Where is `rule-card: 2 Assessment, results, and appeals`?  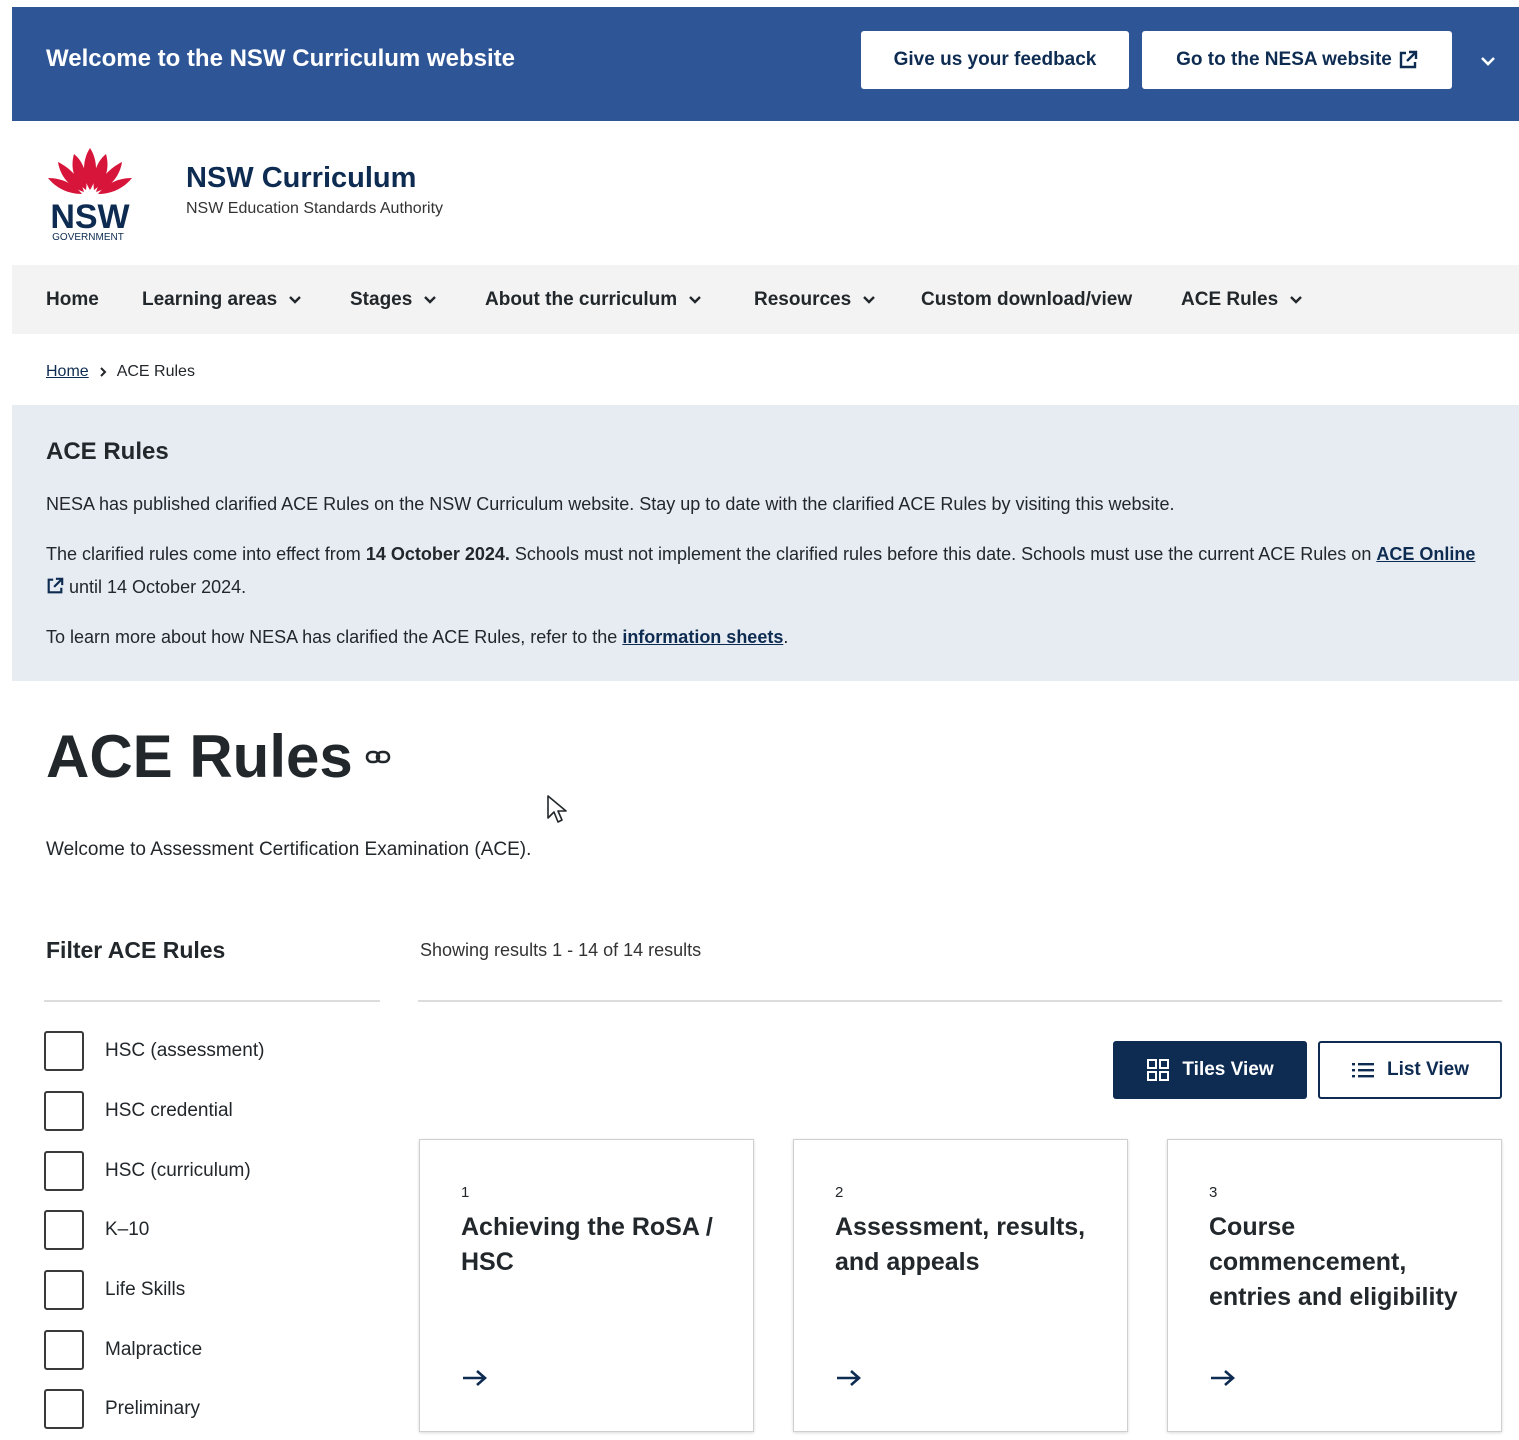
rule-card: 2 Assessment, results, and appeals is located at coordinates (960, 1285).